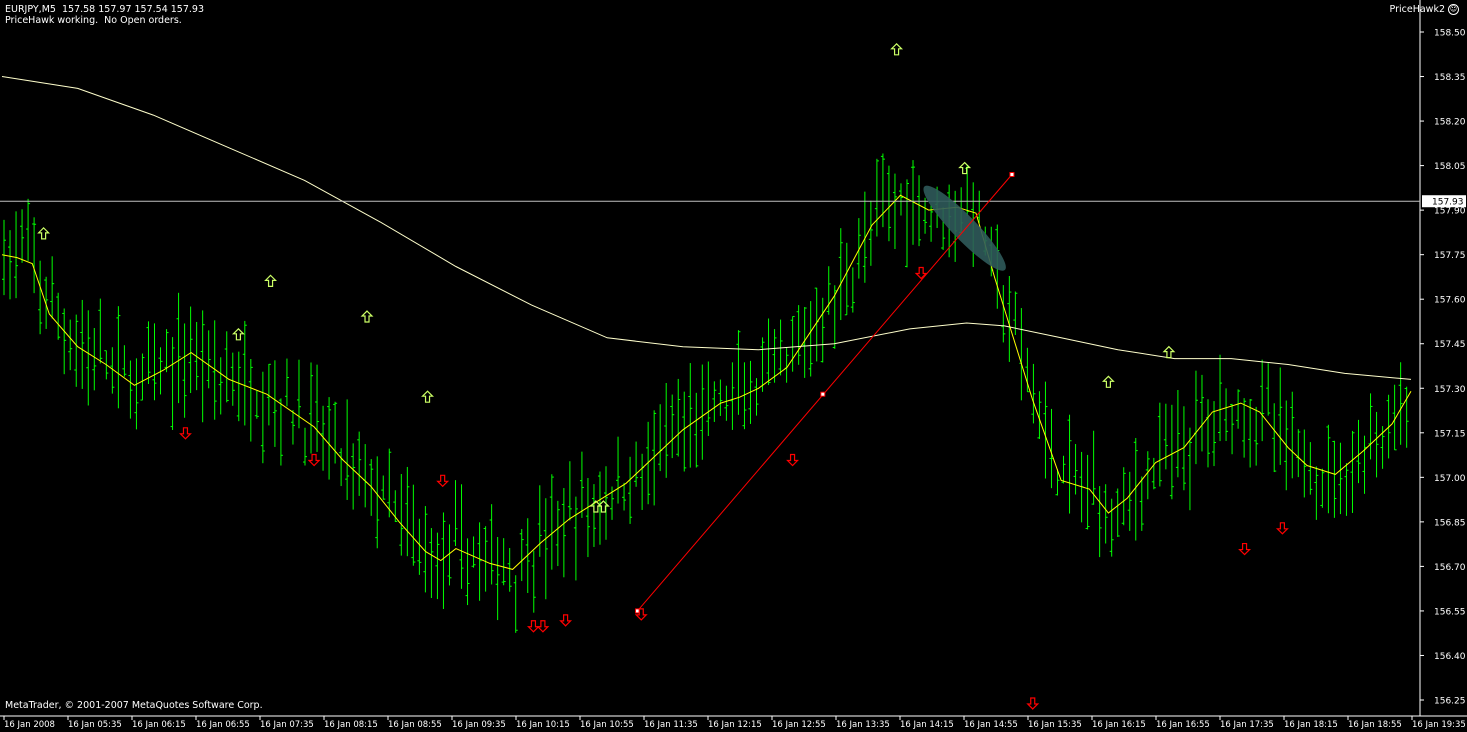 The width and height of the screenshot is (1467, 732). What do you see at coordinates (927, 725) in the screenshot?
I see `time-tick-label: 16 Jan 14:15` at bounding box center [927, 725].